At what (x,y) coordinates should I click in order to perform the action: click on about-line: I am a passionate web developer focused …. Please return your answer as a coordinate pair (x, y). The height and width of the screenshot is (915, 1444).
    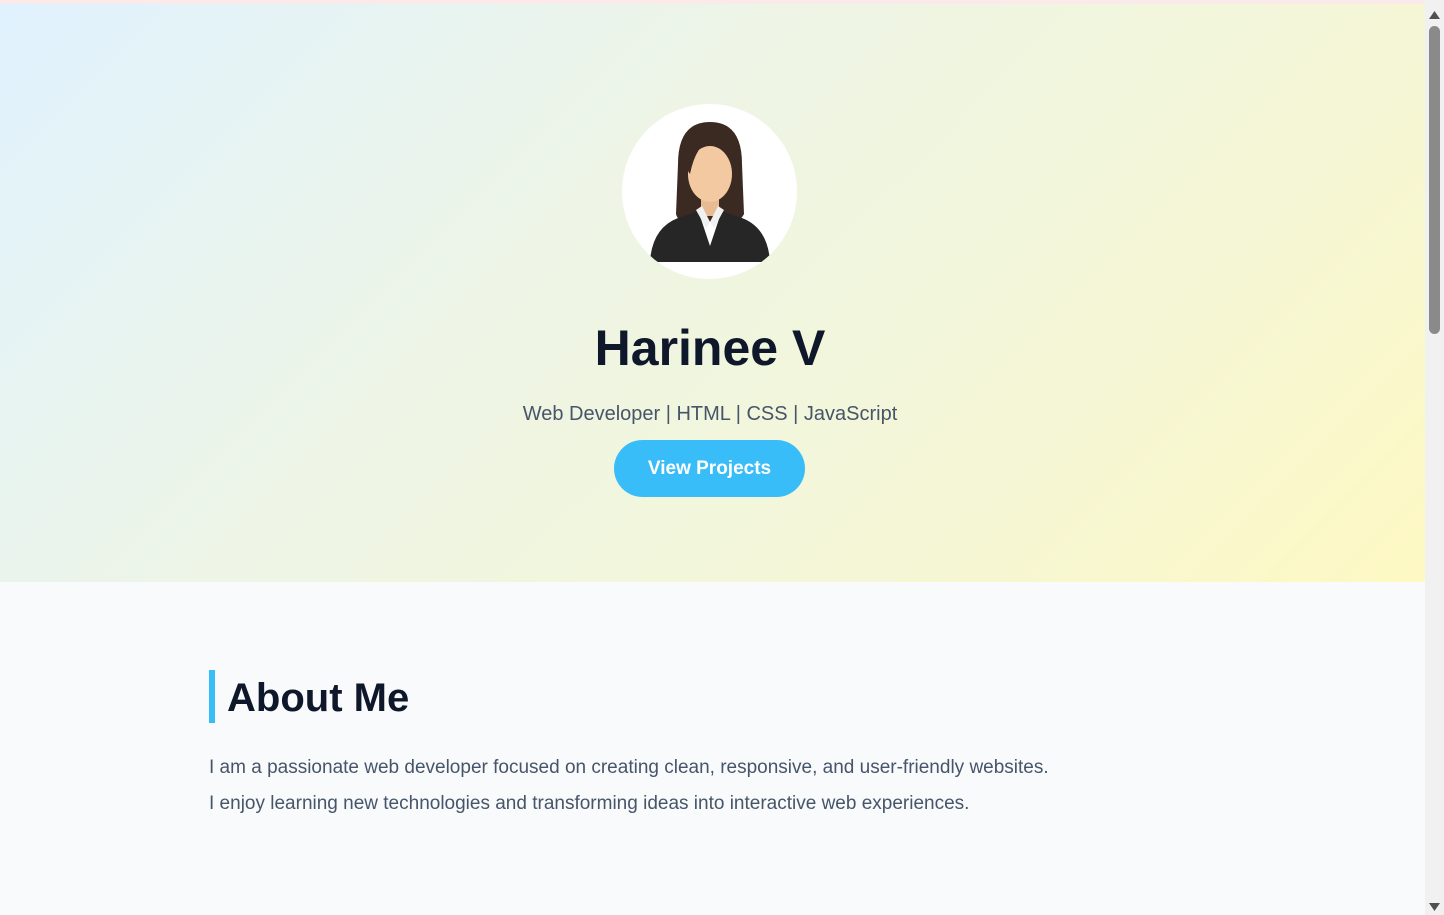
    Looking at the image, I should click on (629, 767).